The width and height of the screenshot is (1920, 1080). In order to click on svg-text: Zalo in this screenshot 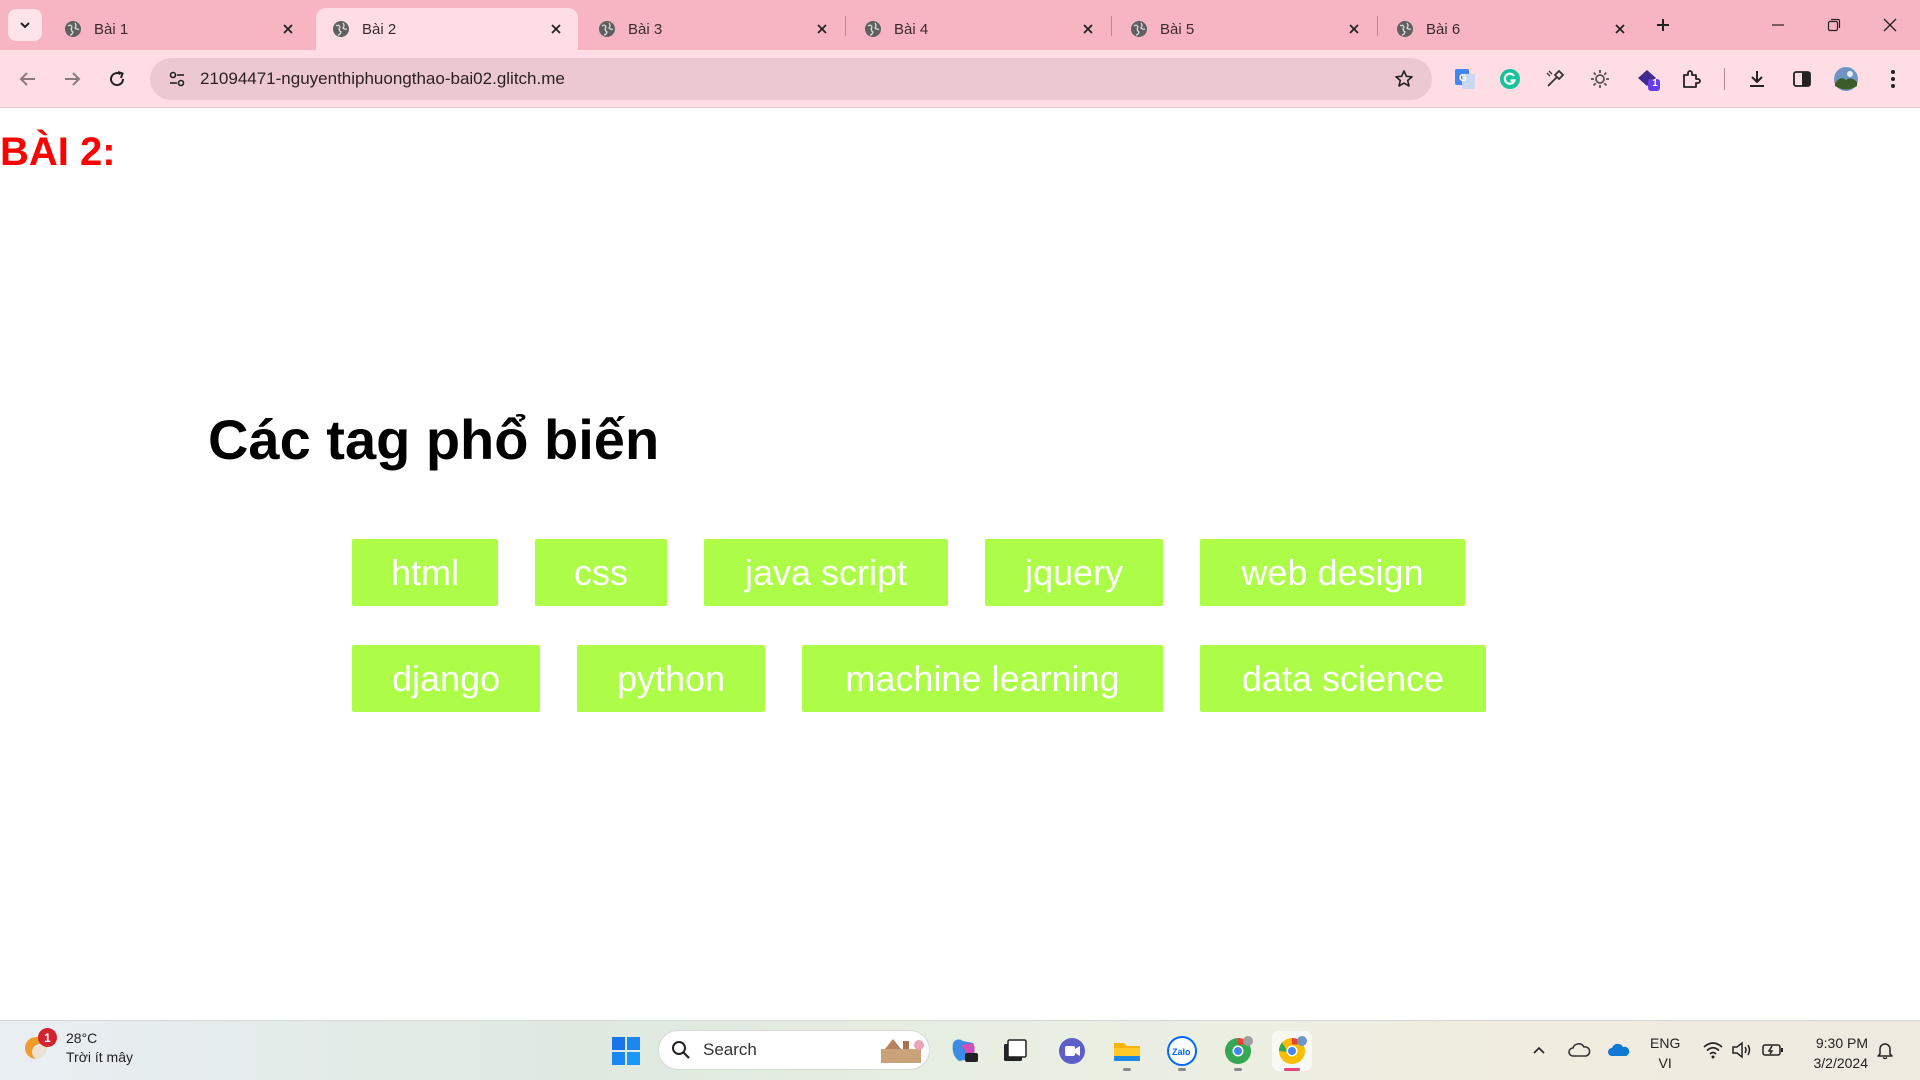, I will do `click(1181, 1052)`.